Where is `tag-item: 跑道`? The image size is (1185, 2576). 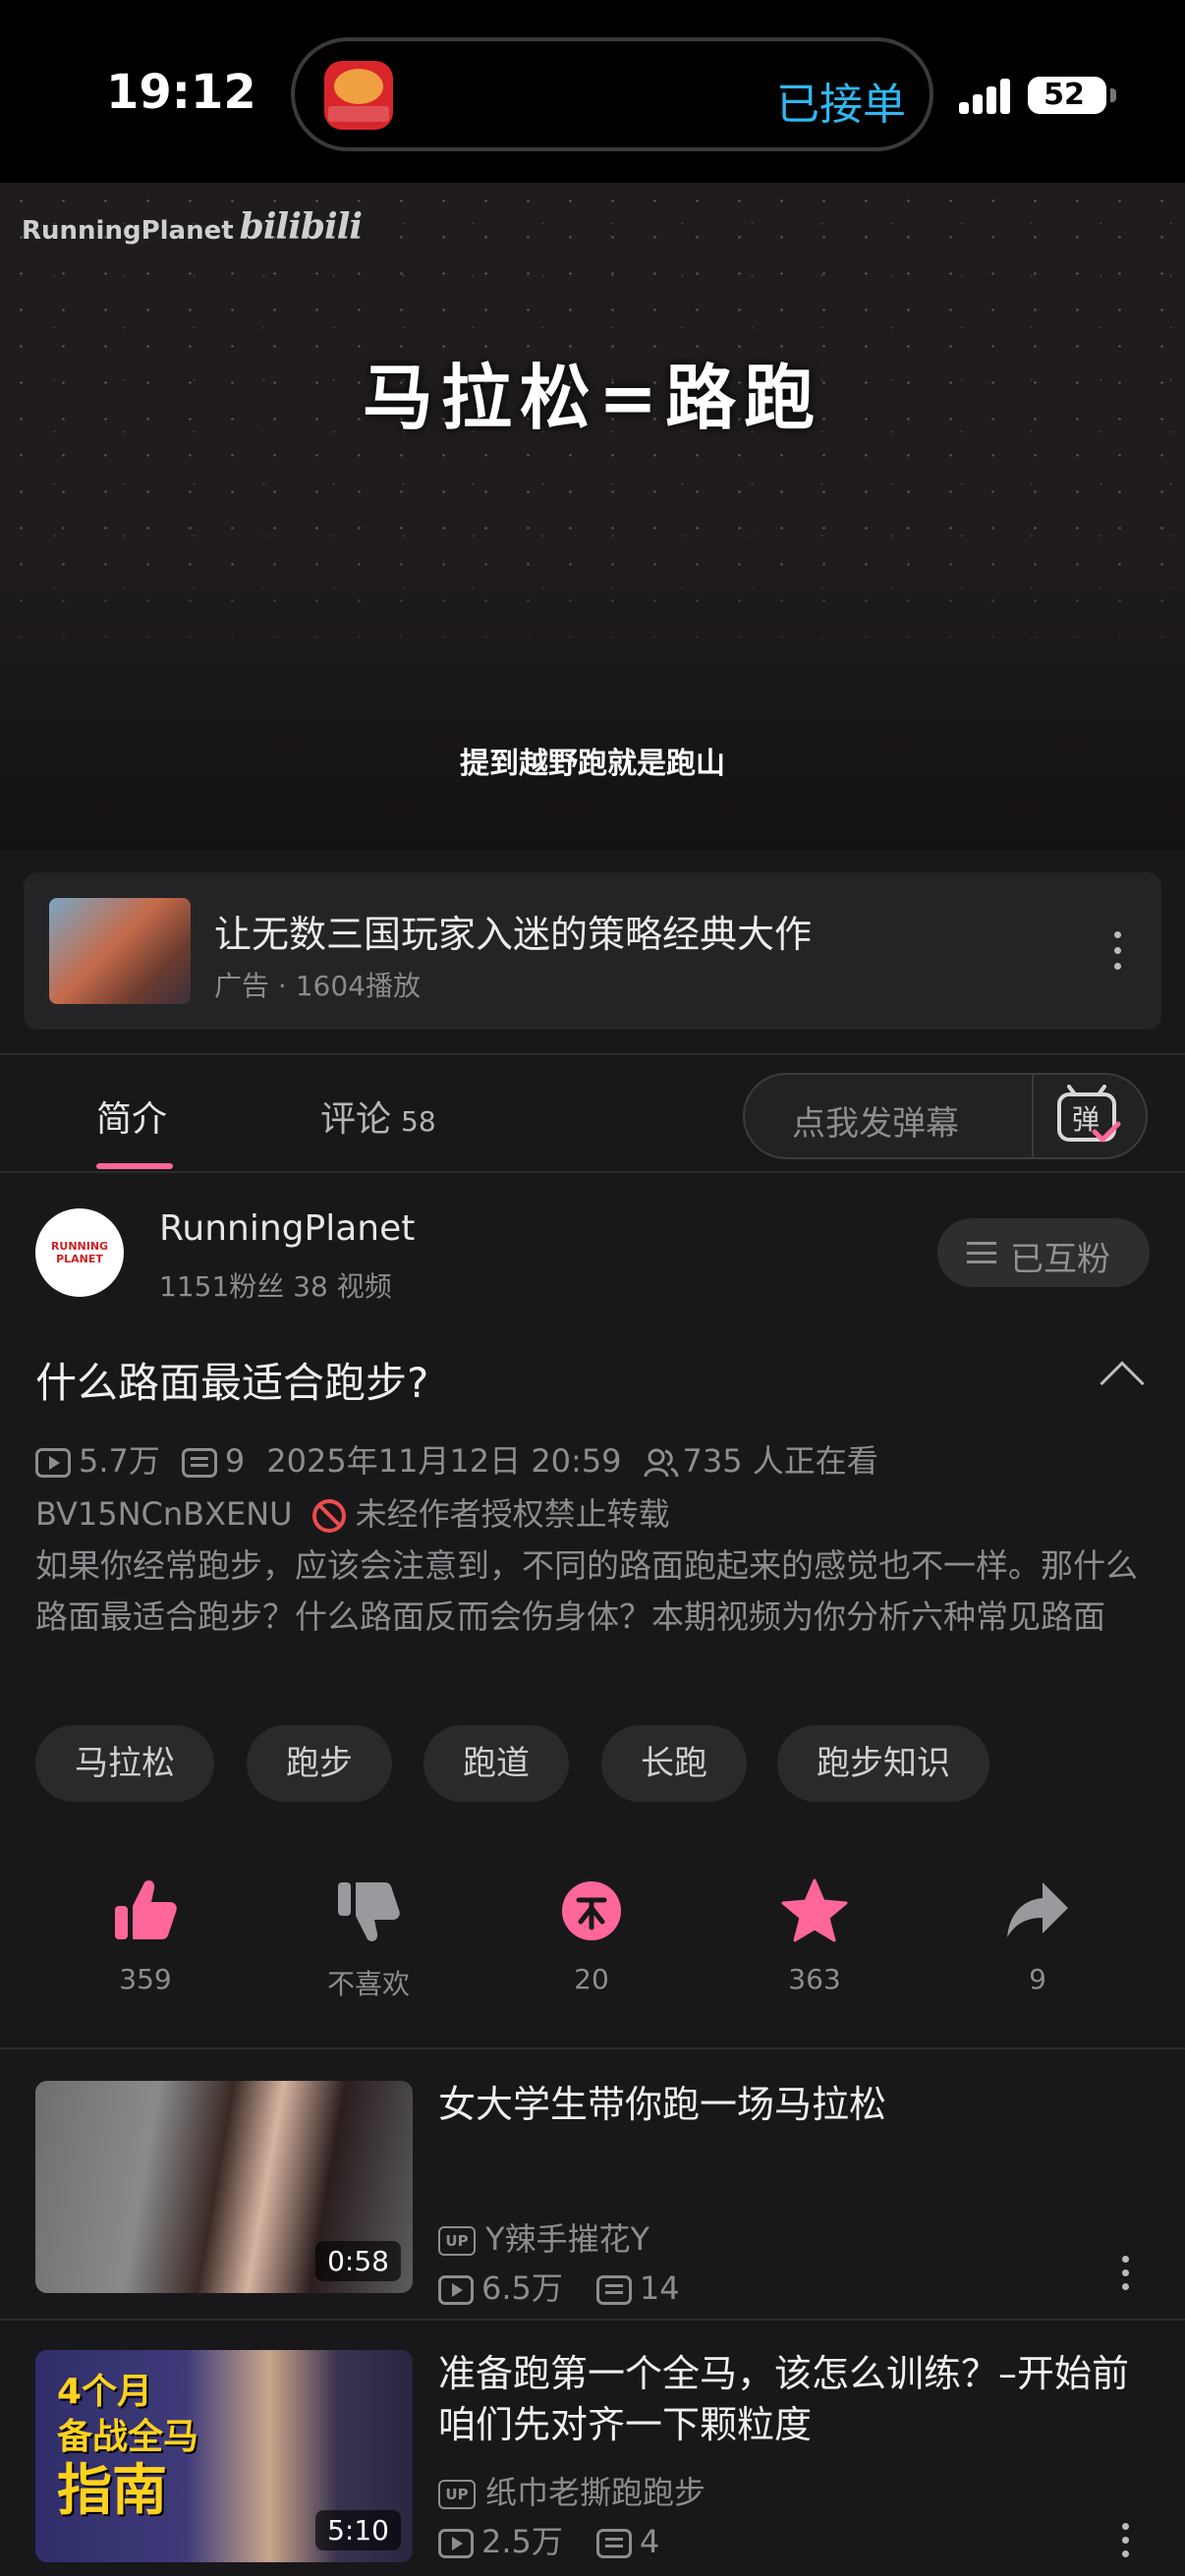 tag-item: 跑道 is located at coordinates (496, 1763).